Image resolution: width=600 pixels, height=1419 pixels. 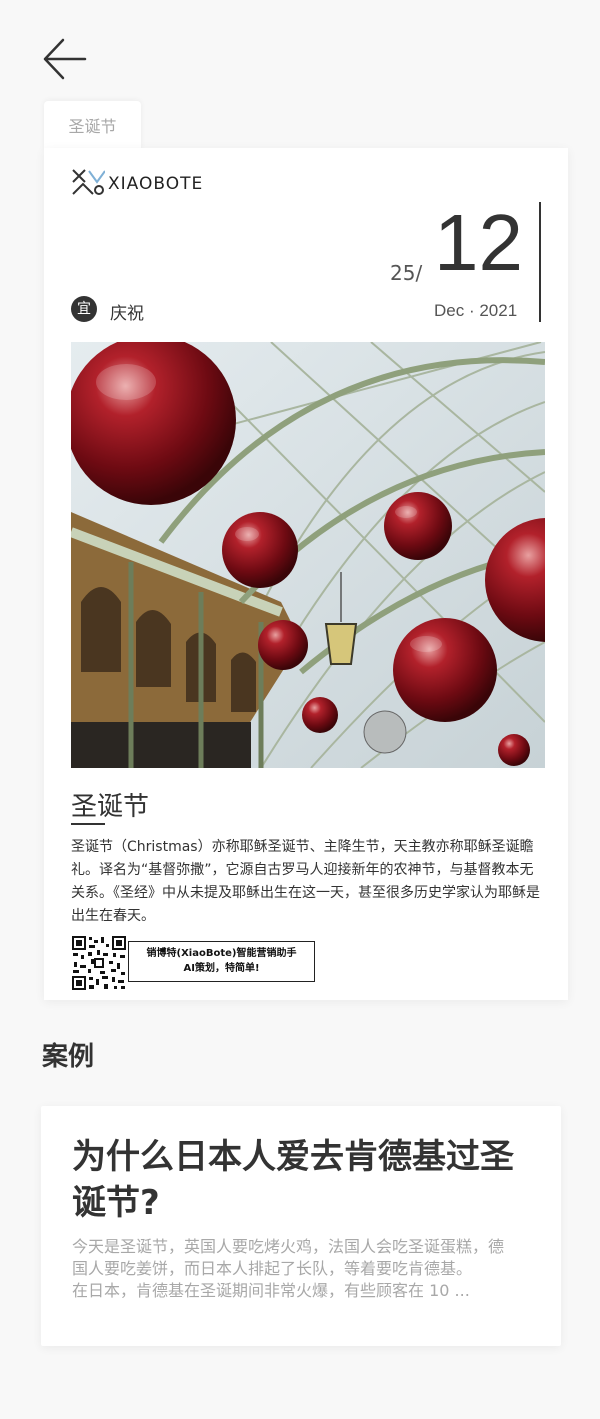 What do you see at coordinates (88, 182) in the screenshot?
I see `xiaobote-logo-icon` at bounding box center [88, 182].